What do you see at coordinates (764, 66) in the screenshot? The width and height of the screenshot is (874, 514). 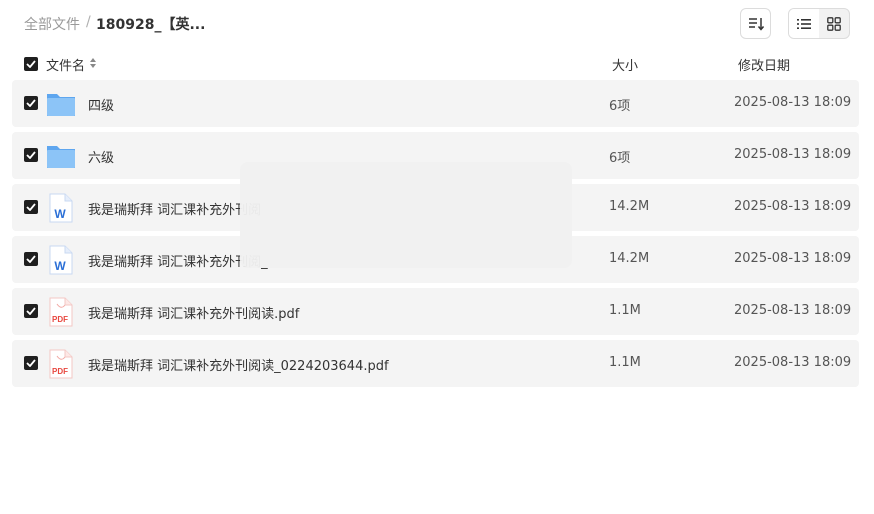 I see `column-modified: 修改日期` at bounding box center [764, 66].